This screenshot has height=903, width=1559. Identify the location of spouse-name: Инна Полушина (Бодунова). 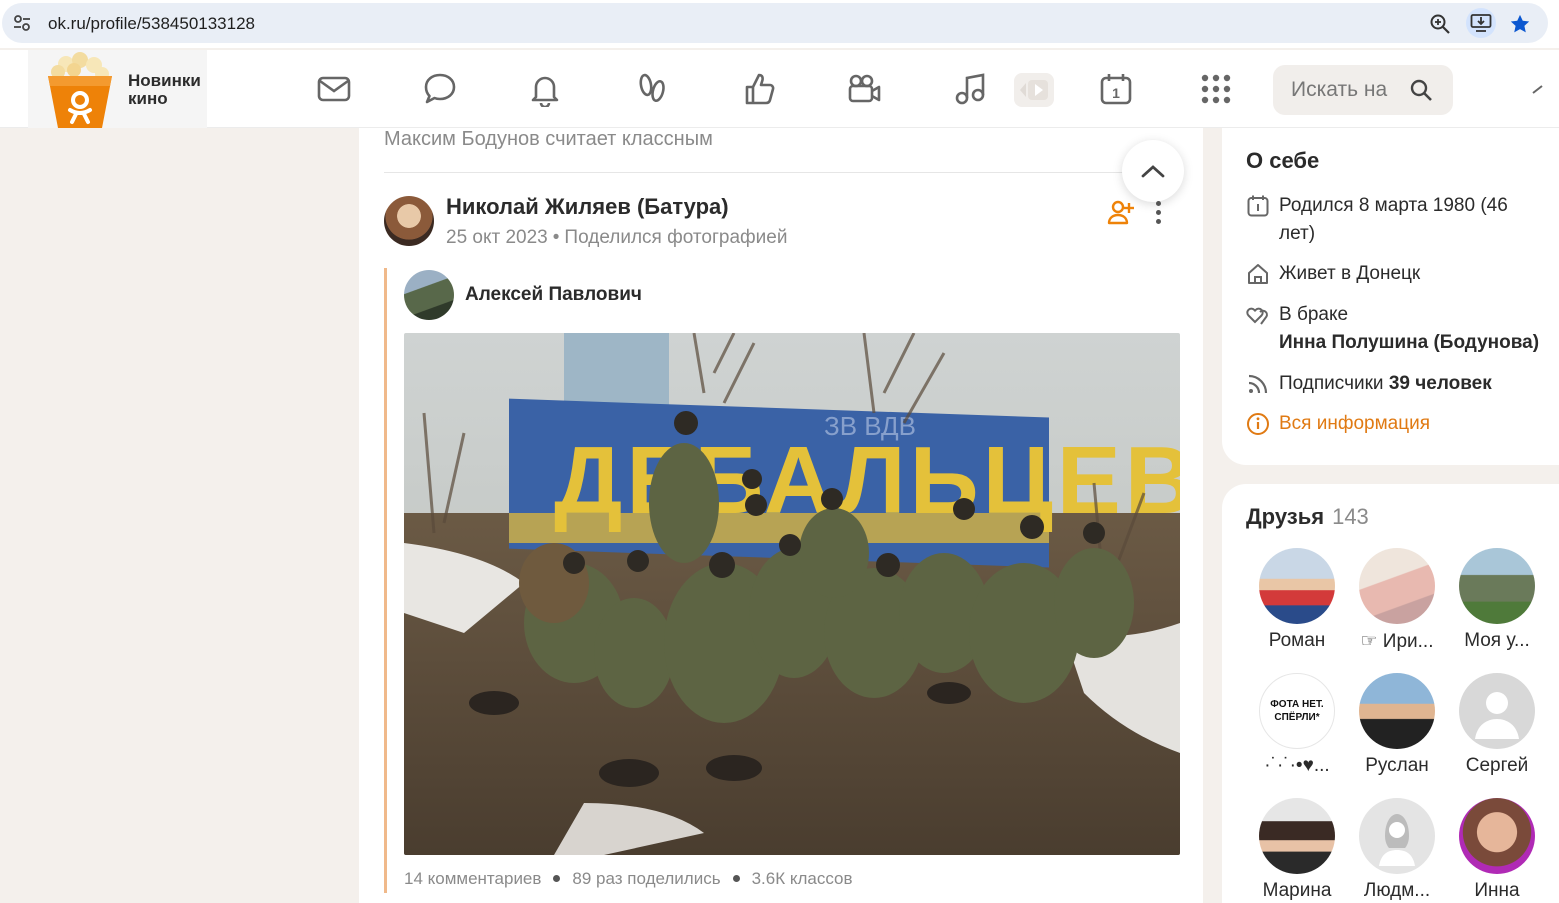
(1409, 342).